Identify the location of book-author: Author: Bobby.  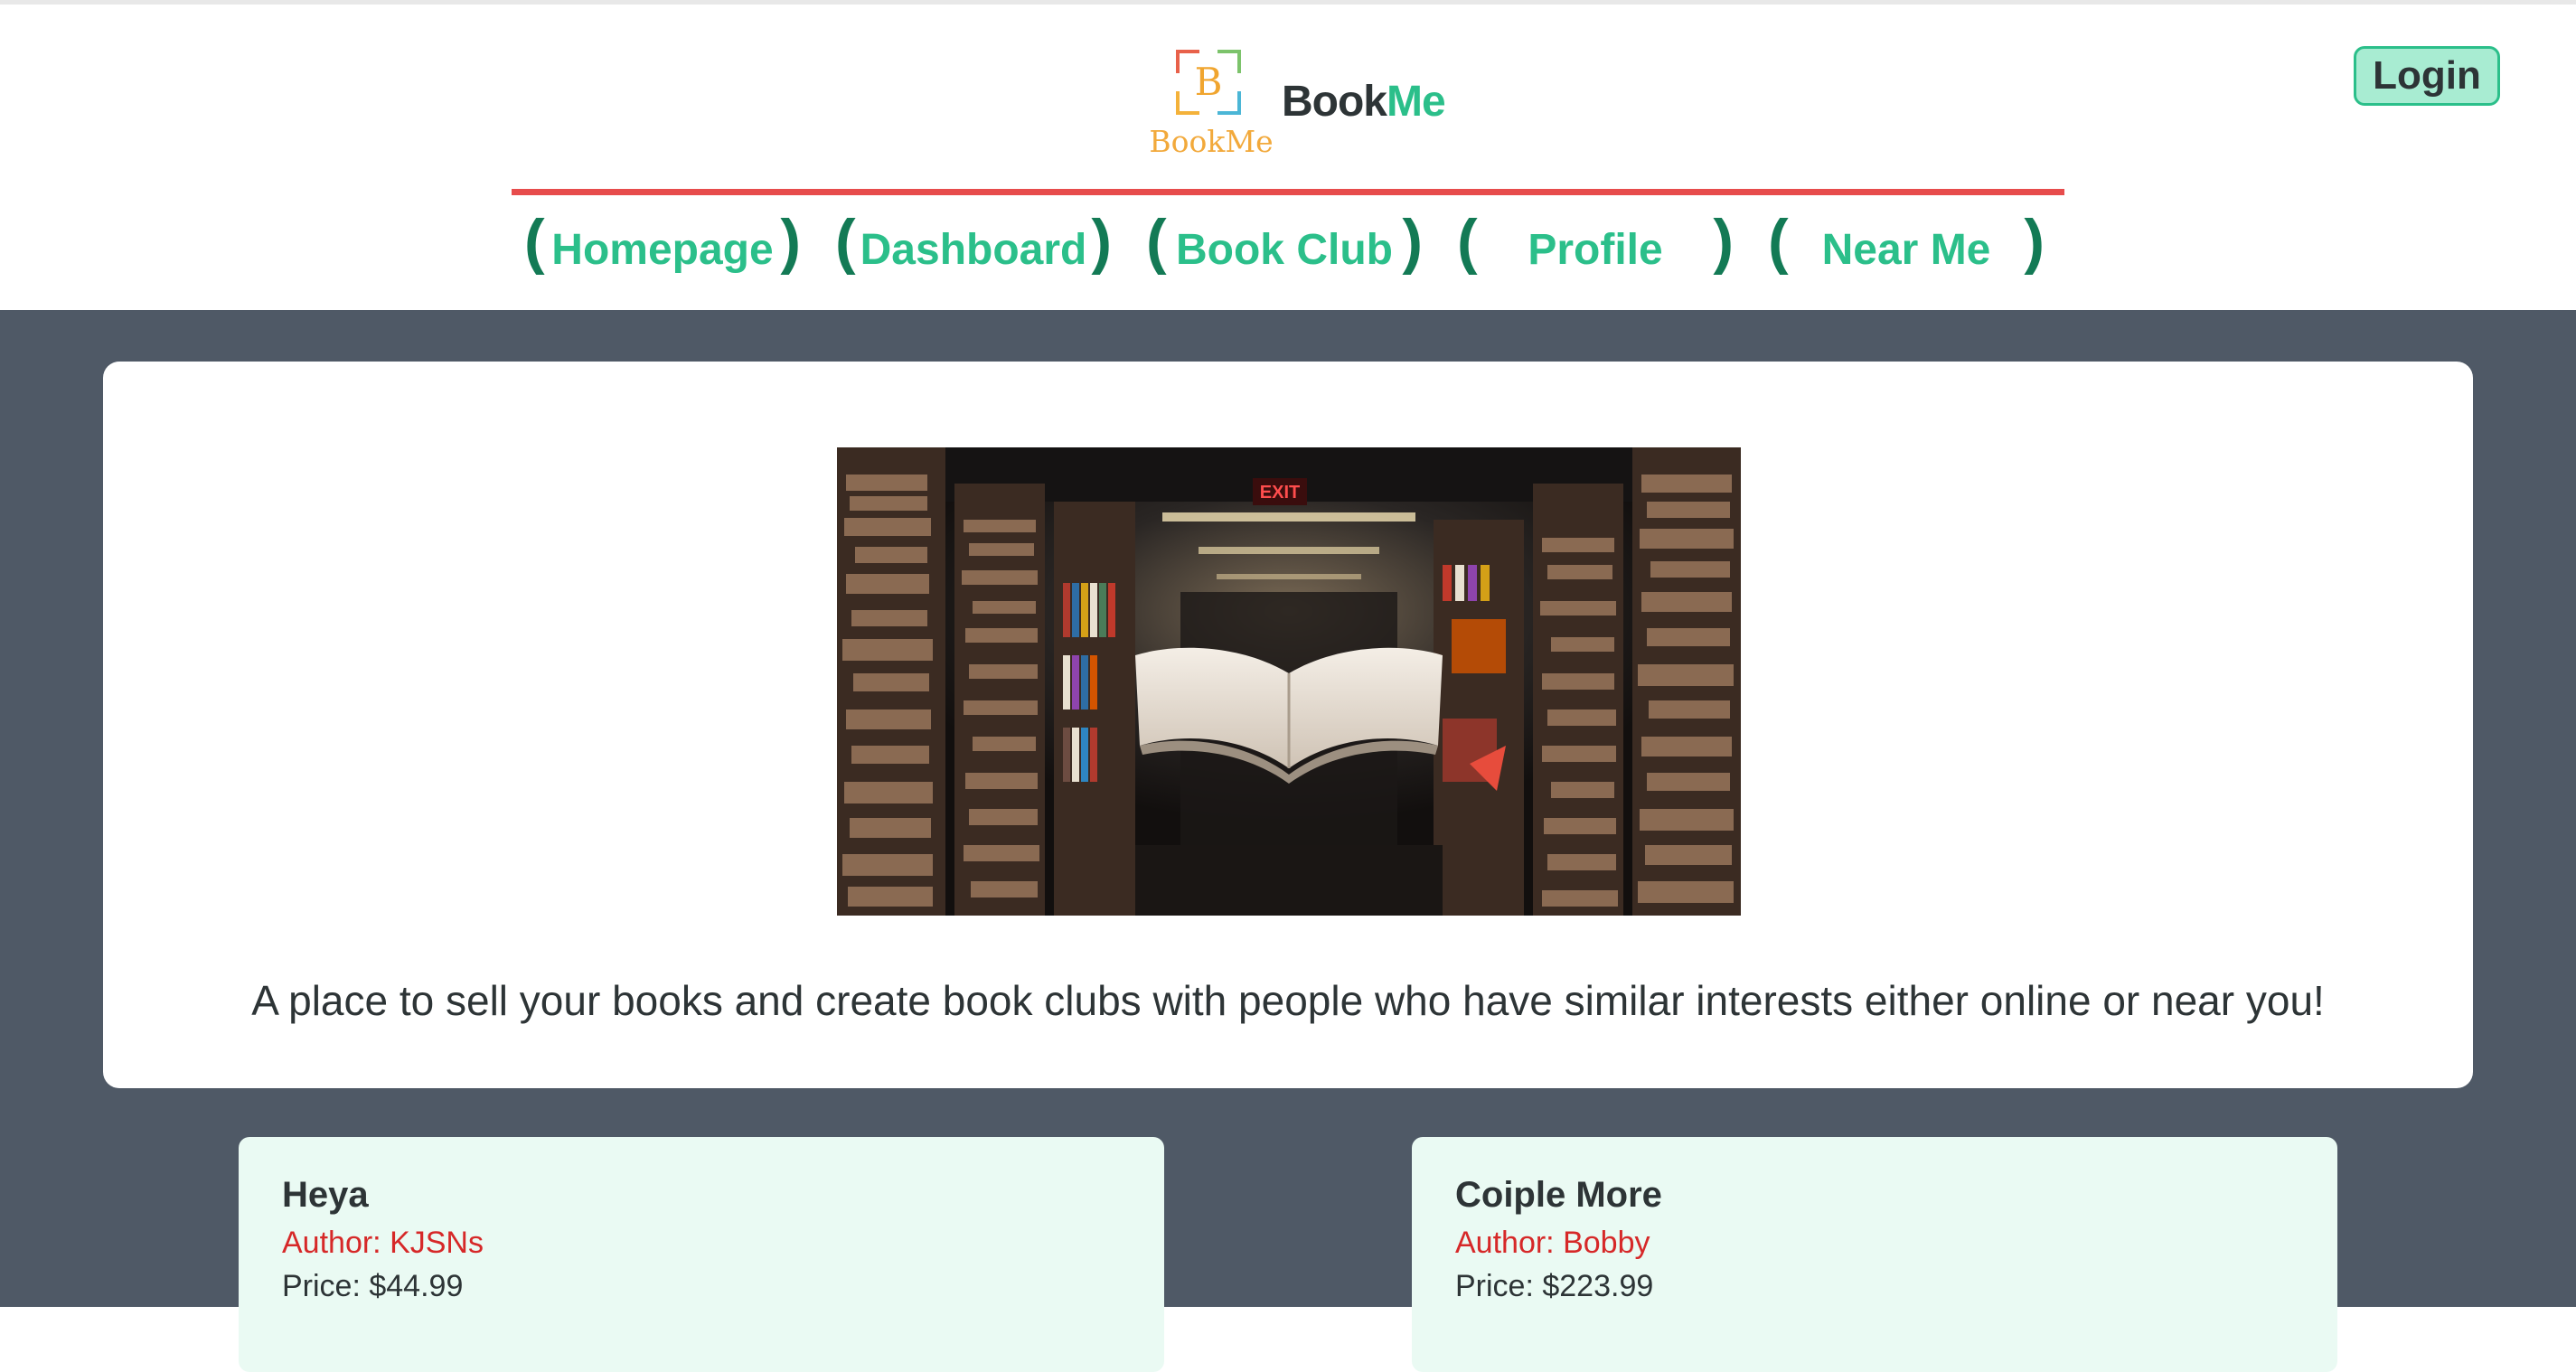
(1552, 1243).